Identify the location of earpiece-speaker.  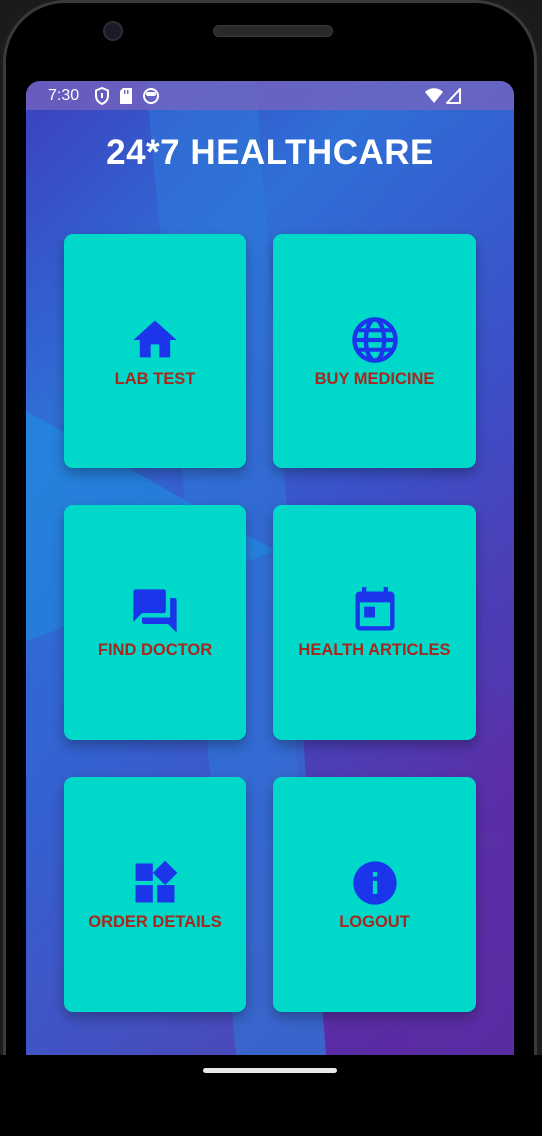
(273, 31).